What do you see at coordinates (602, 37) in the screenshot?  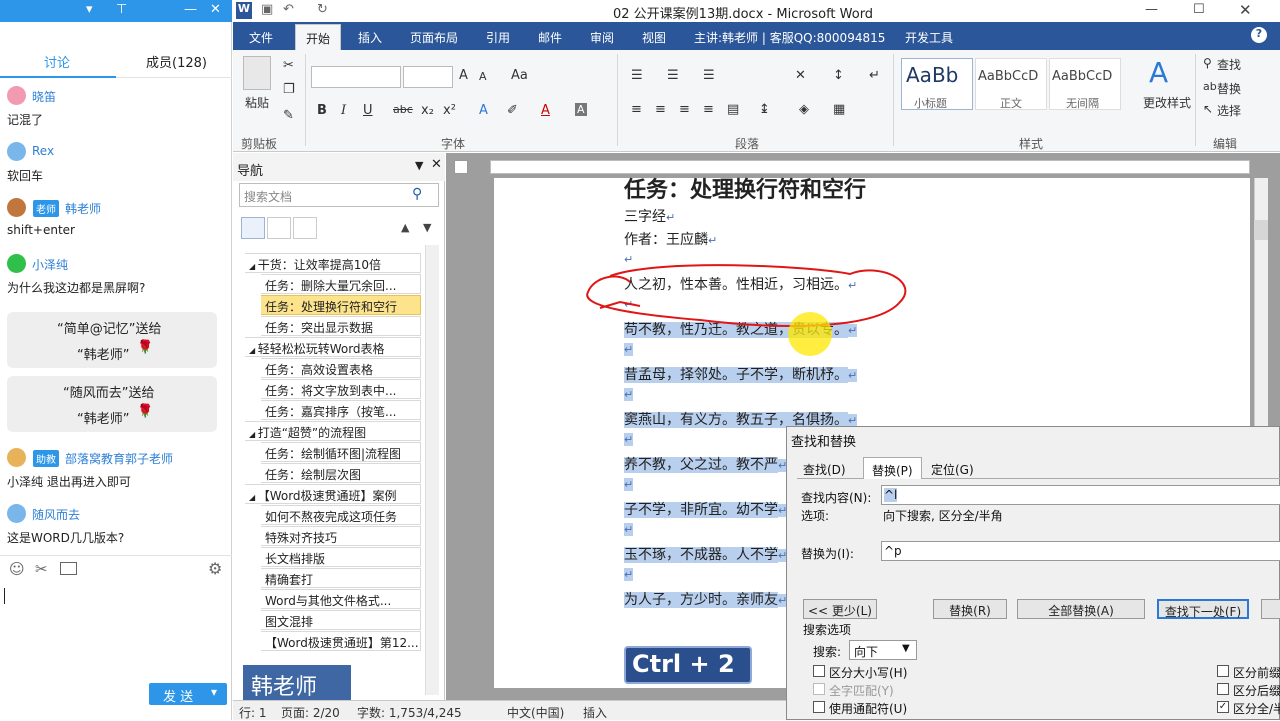 I see `tab-review: 审阅` at bounding box center [602, 37].